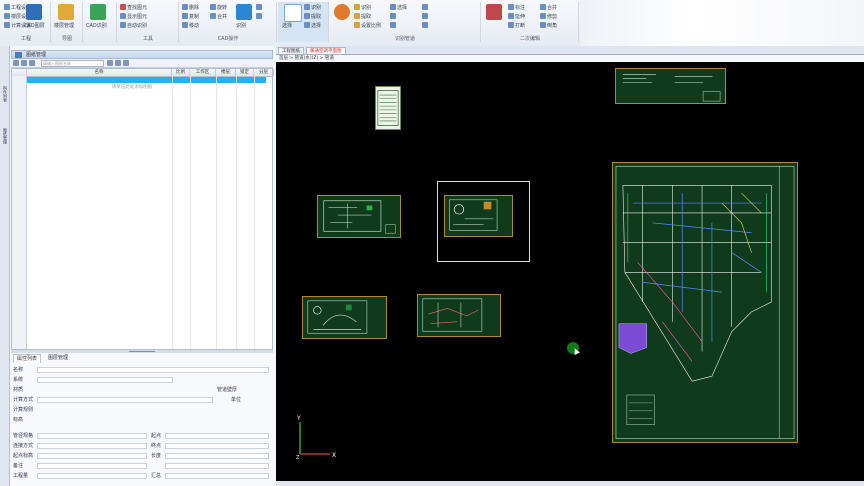  I want to click on sigma-icon, so click(34, 12).